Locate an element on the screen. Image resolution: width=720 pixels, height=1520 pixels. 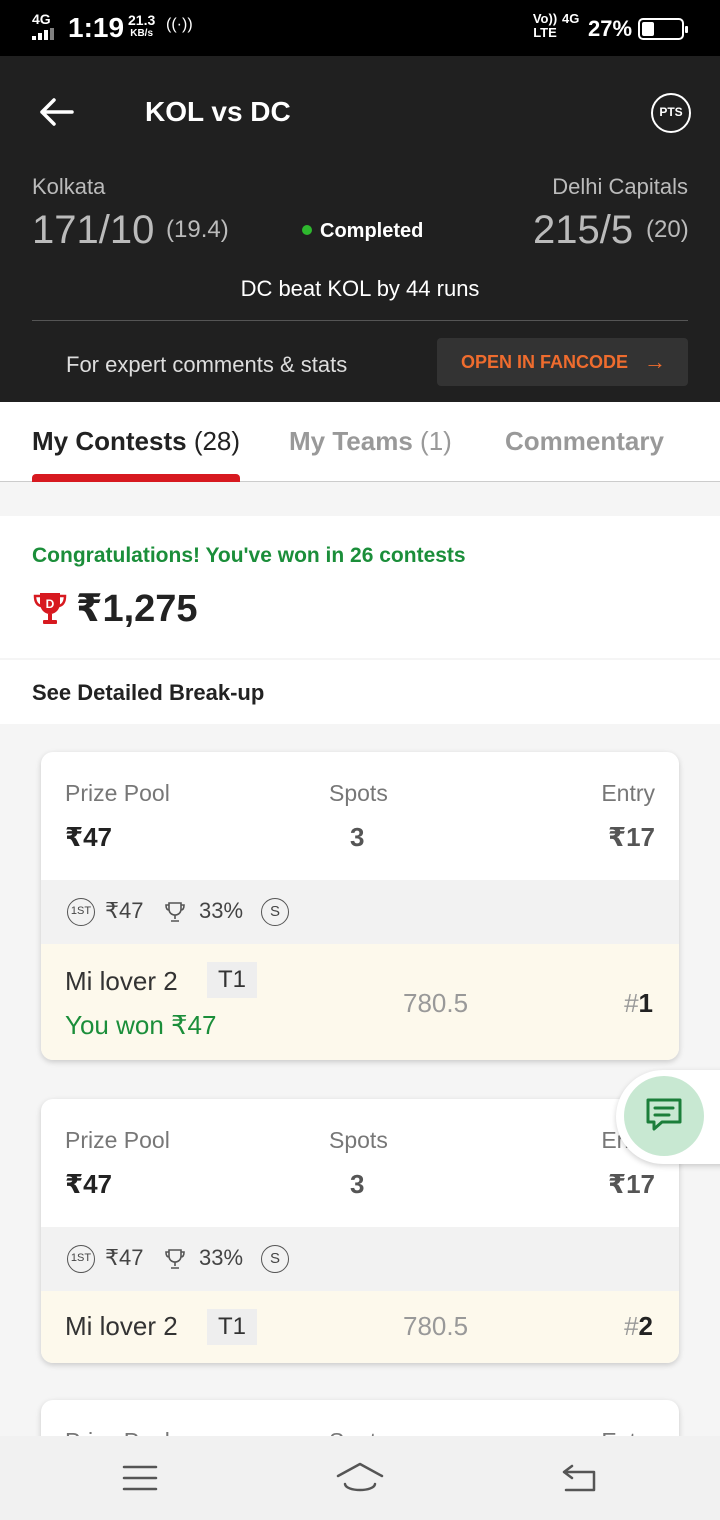
chat-icon is located at coordinates (664, 1114).